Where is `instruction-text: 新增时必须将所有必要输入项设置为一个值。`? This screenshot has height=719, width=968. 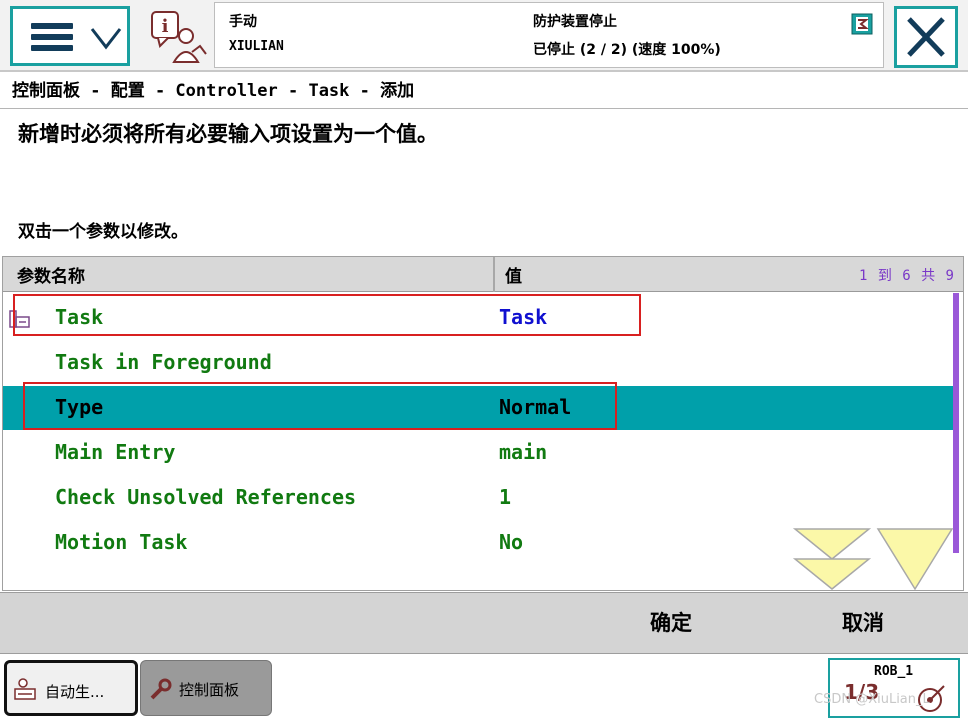
instruction-text: 新增时必须将所有必要输入项设置为一个值。 is located at coordinates (228, 134).